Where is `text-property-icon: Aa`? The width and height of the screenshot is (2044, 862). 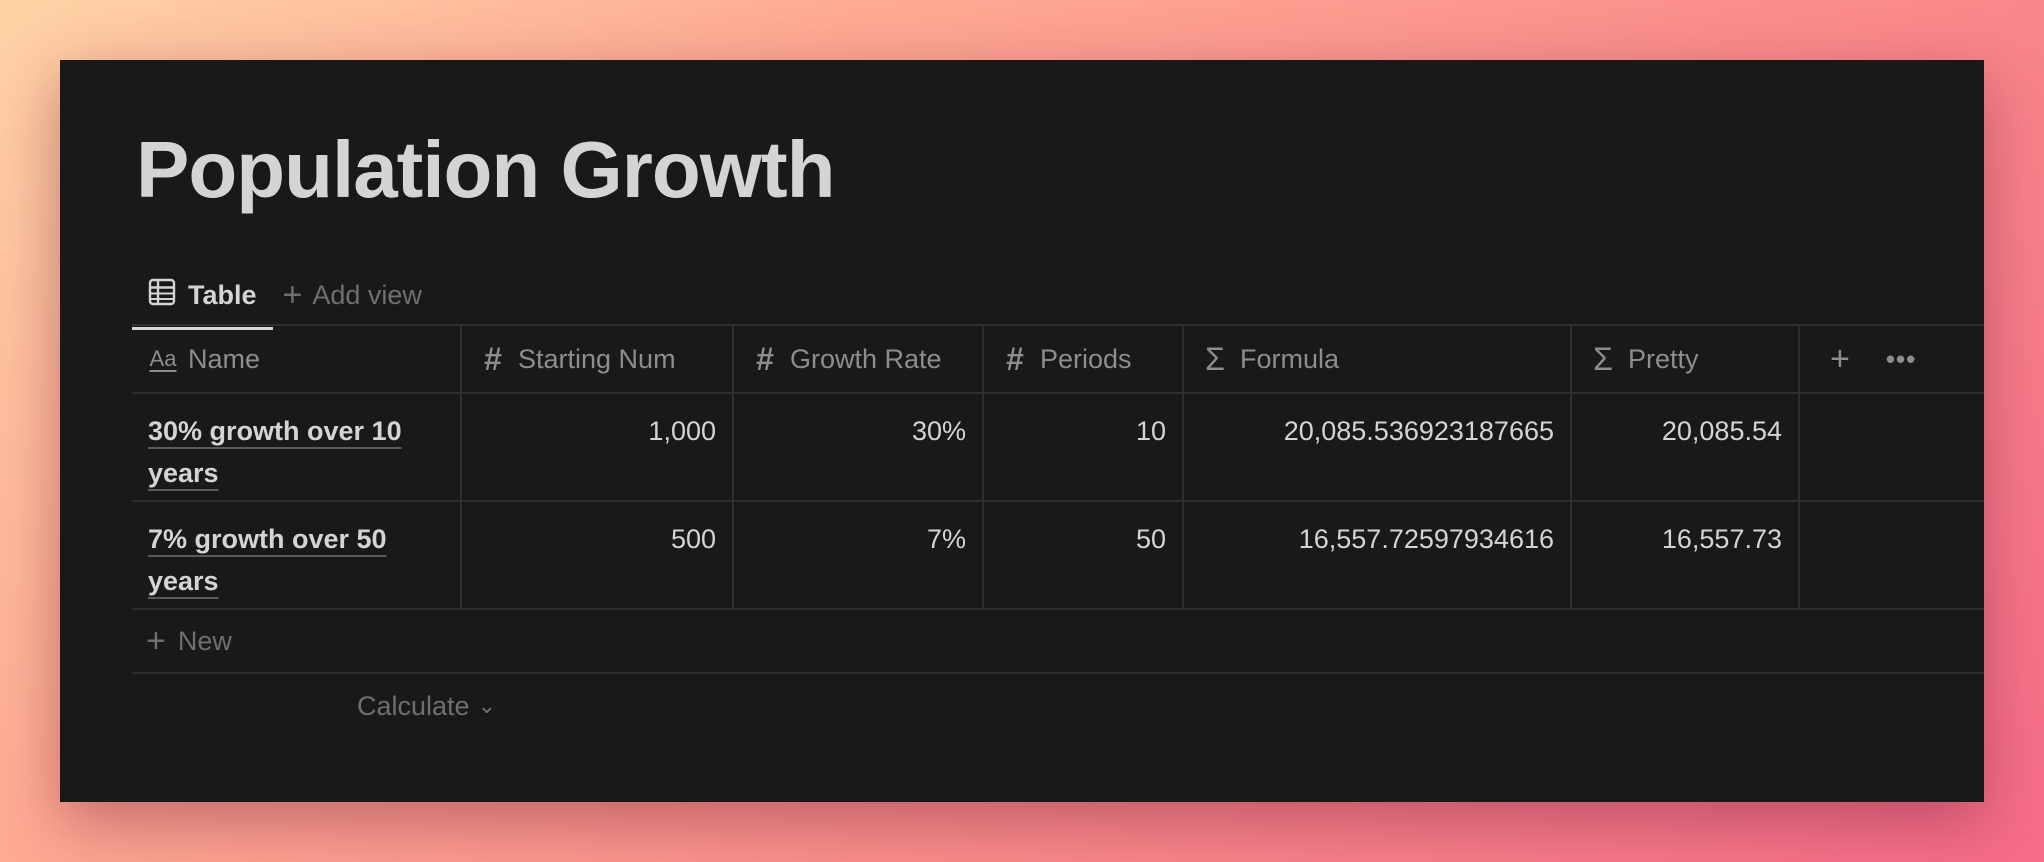 text-property-icon: Aa is located at coordinates (163, 358).